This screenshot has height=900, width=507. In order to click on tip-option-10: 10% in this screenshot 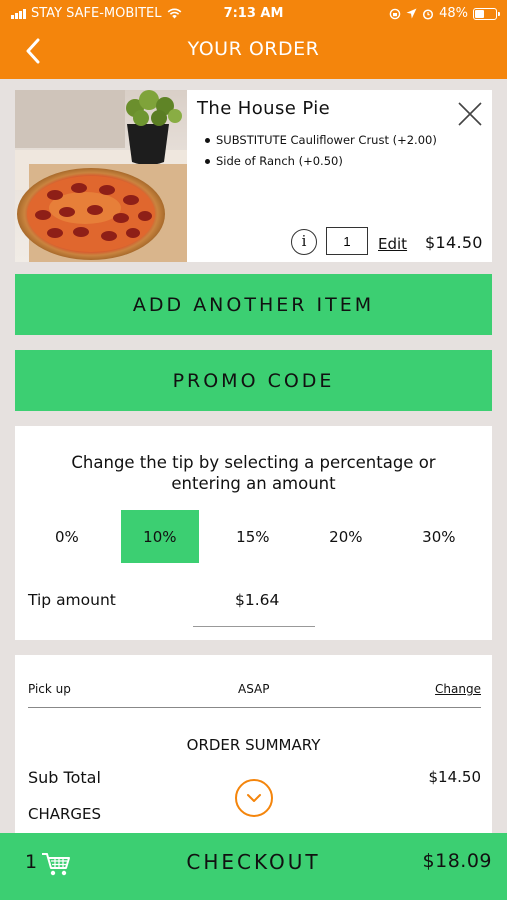, I will do `click(160, 536)`.